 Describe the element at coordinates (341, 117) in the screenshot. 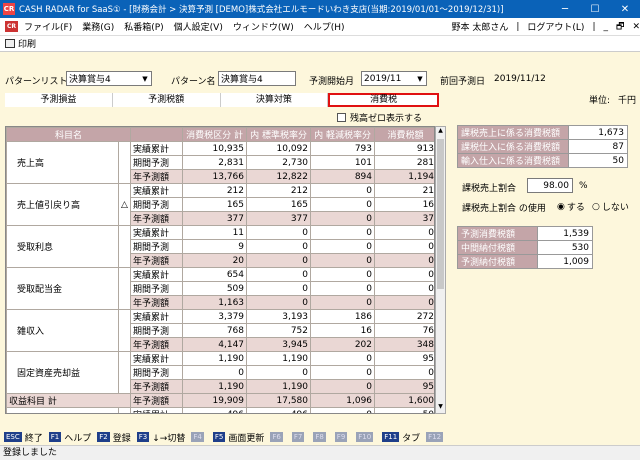

I see `zero-balance-checkbox` at that location.